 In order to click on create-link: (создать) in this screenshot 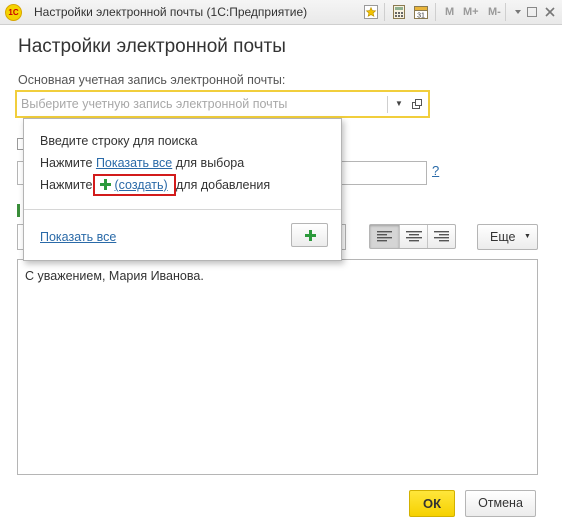, I will do `click(134, 185)`.